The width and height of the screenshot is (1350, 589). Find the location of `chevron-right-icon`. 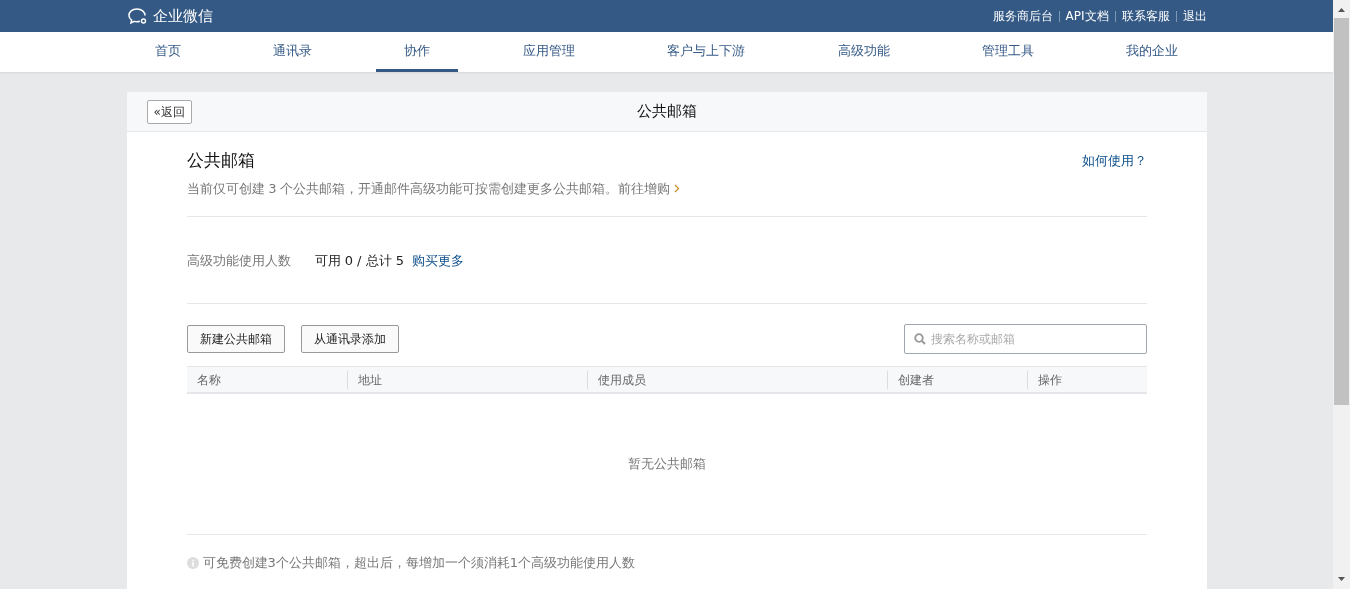

chevron-right-icon is located at coordinates (677, 189).